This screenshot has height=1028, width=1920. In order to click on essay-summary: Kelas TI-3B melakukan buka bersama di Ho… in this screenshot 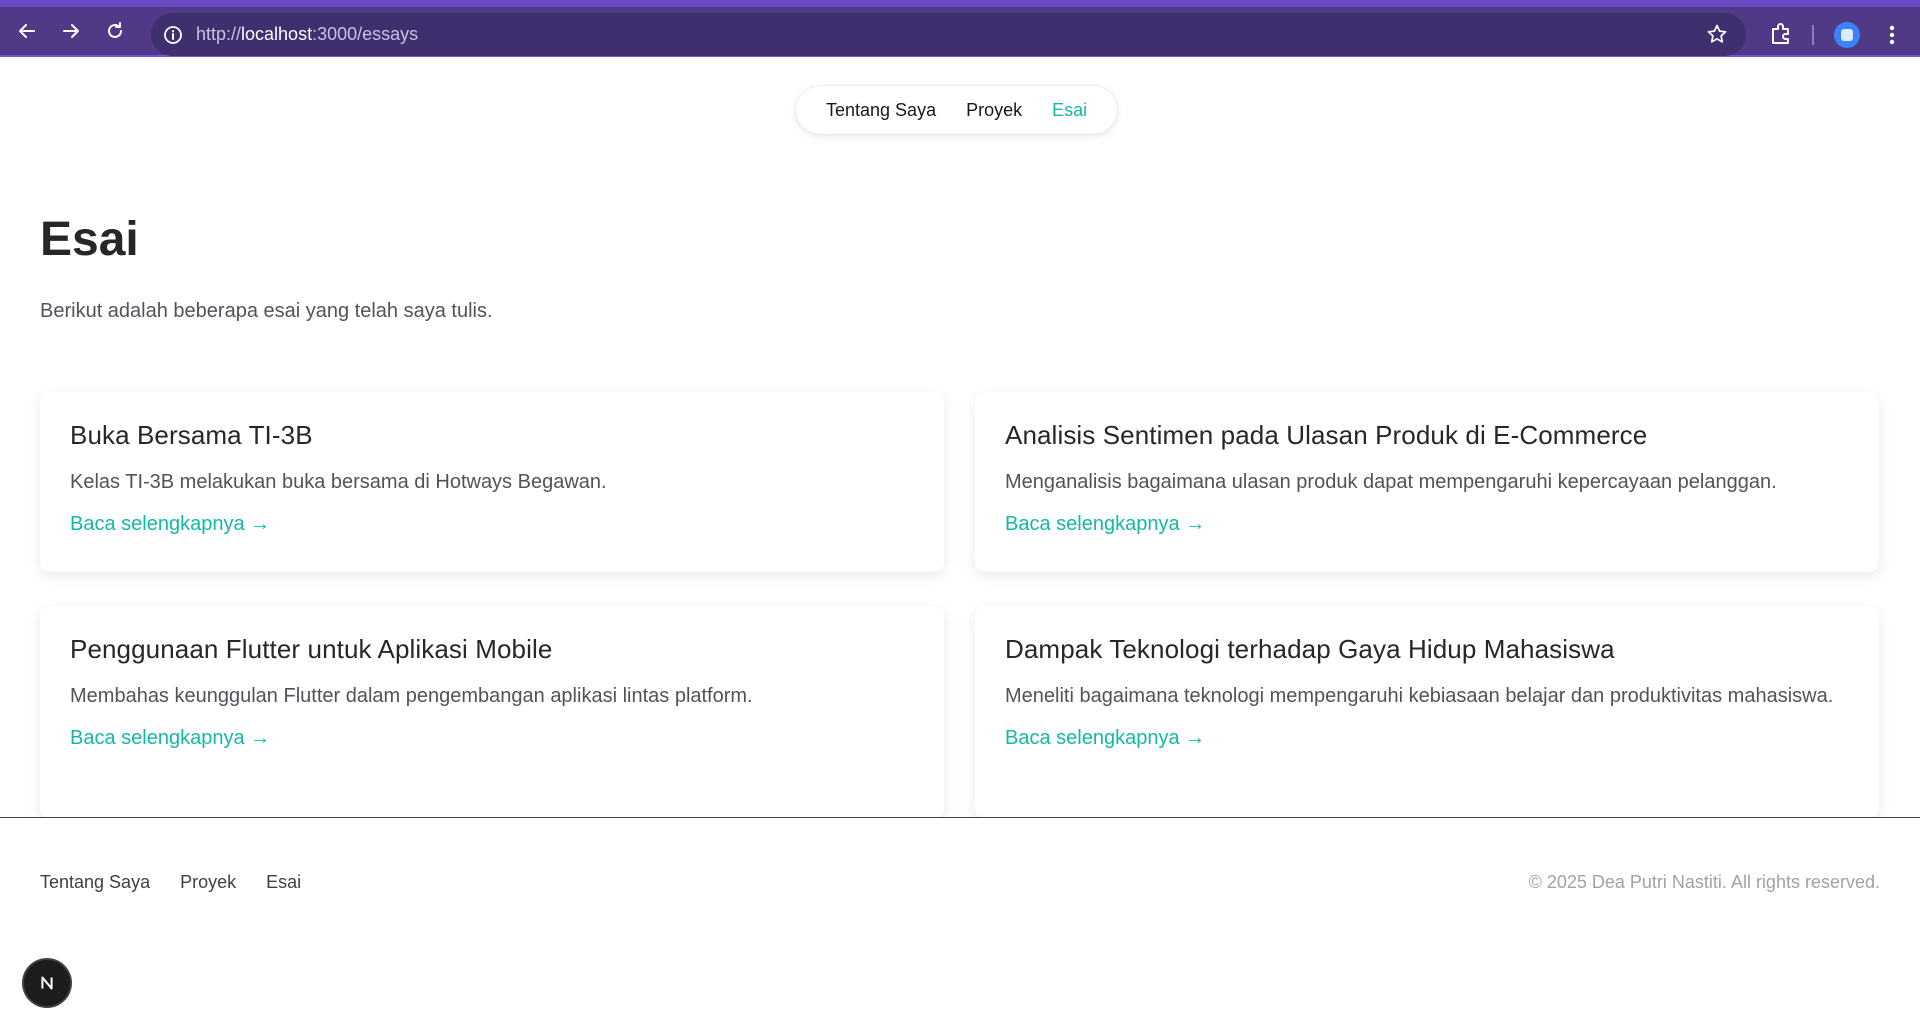, I will do `click(338, 482)`.